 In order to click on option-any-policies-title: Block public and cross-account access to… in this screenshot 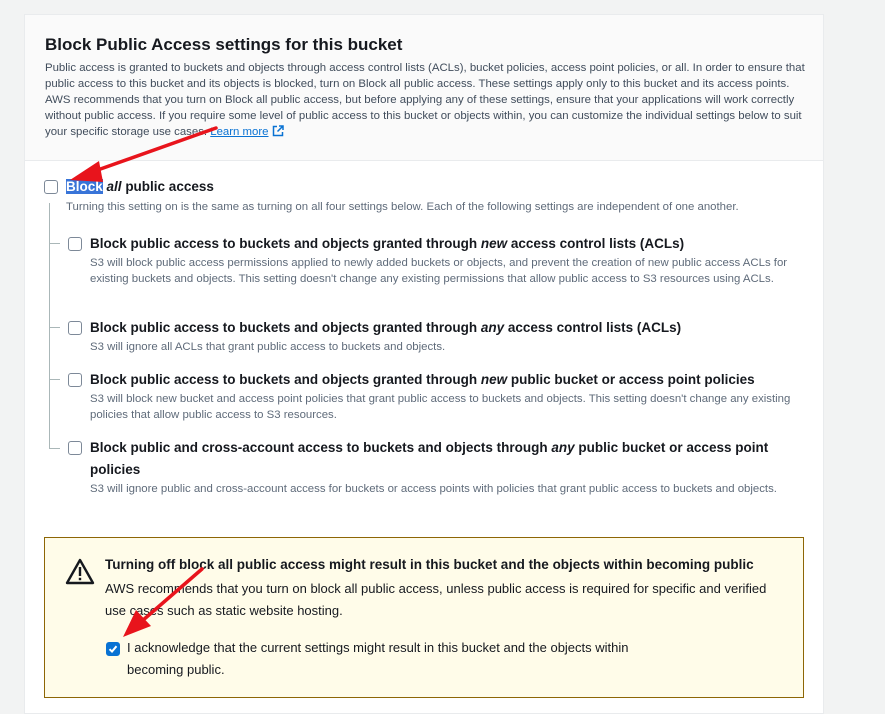, I will do `click(440, 459)`.